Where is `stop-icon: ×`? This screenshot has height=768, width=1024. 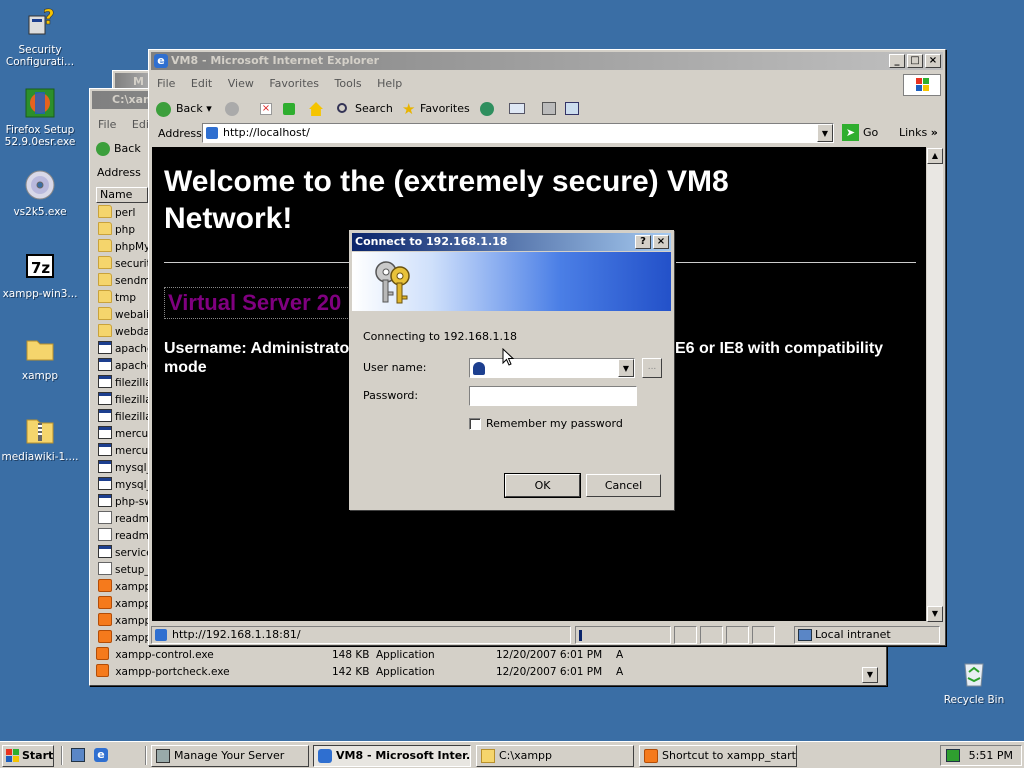 stop-icon: × is located at coordinates (266, 109).